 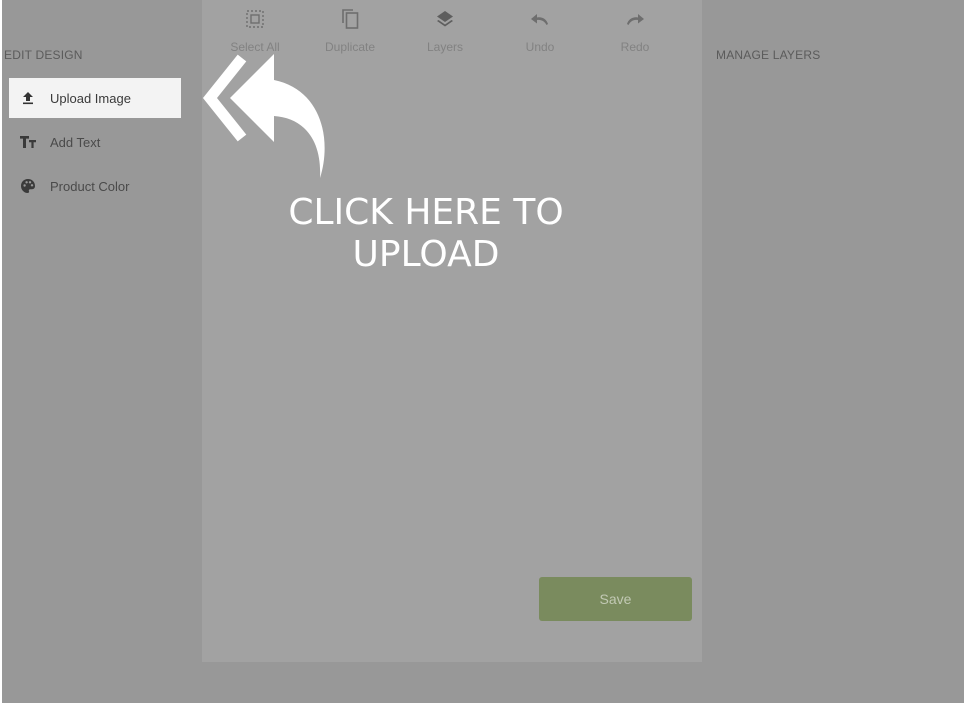 I want to click on palette-icon, so click(x=28, y=186).